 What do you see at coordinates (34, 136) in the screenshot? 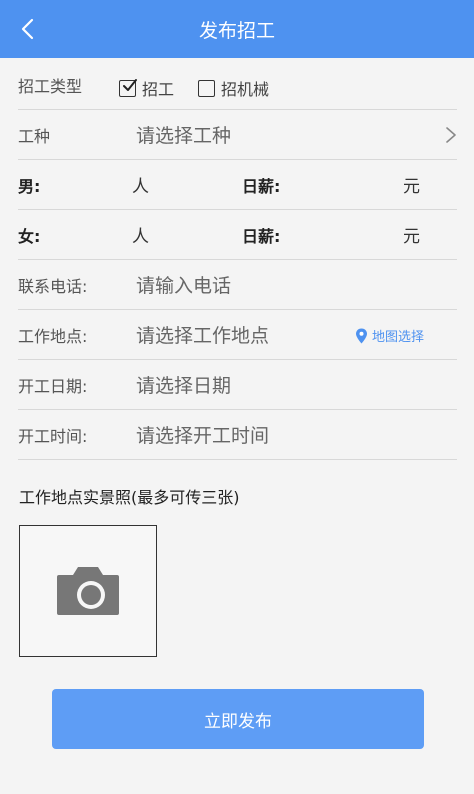
I see `job-type-label: 工种` at bounding box center [34, 136].